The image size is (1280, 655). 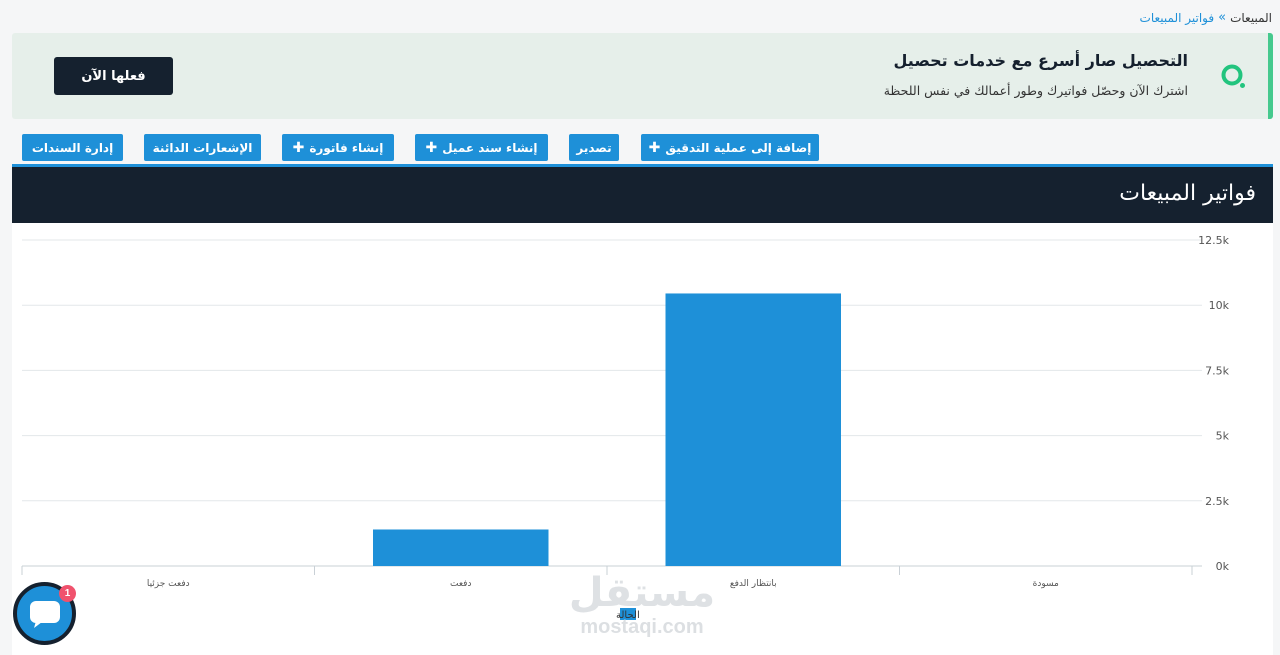 I want to click on brand-o-icon, so click(x=1233, y=76).